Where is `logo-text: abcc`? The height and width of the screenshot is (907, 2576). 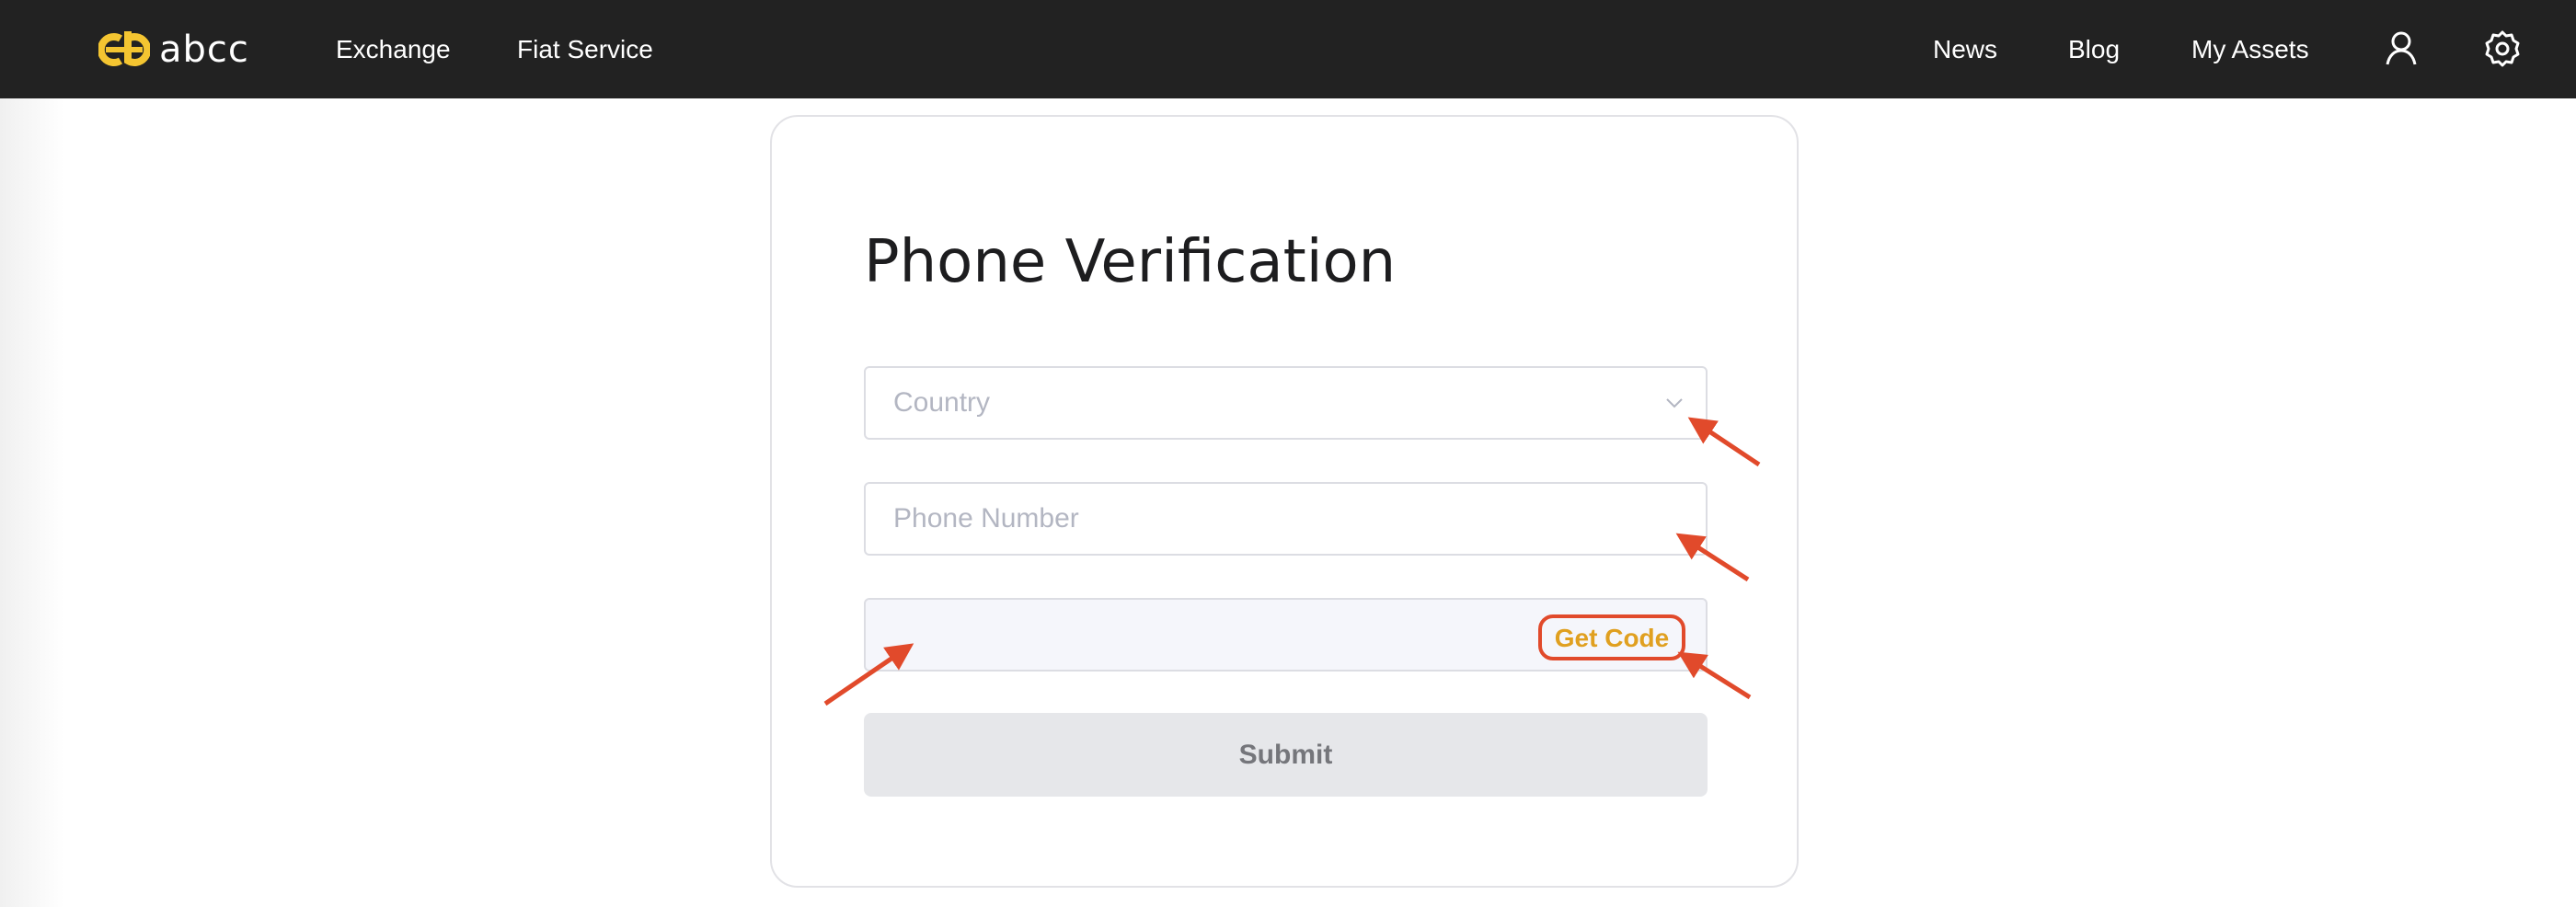 logo-text: abcc is located at coordinates (204, 50).